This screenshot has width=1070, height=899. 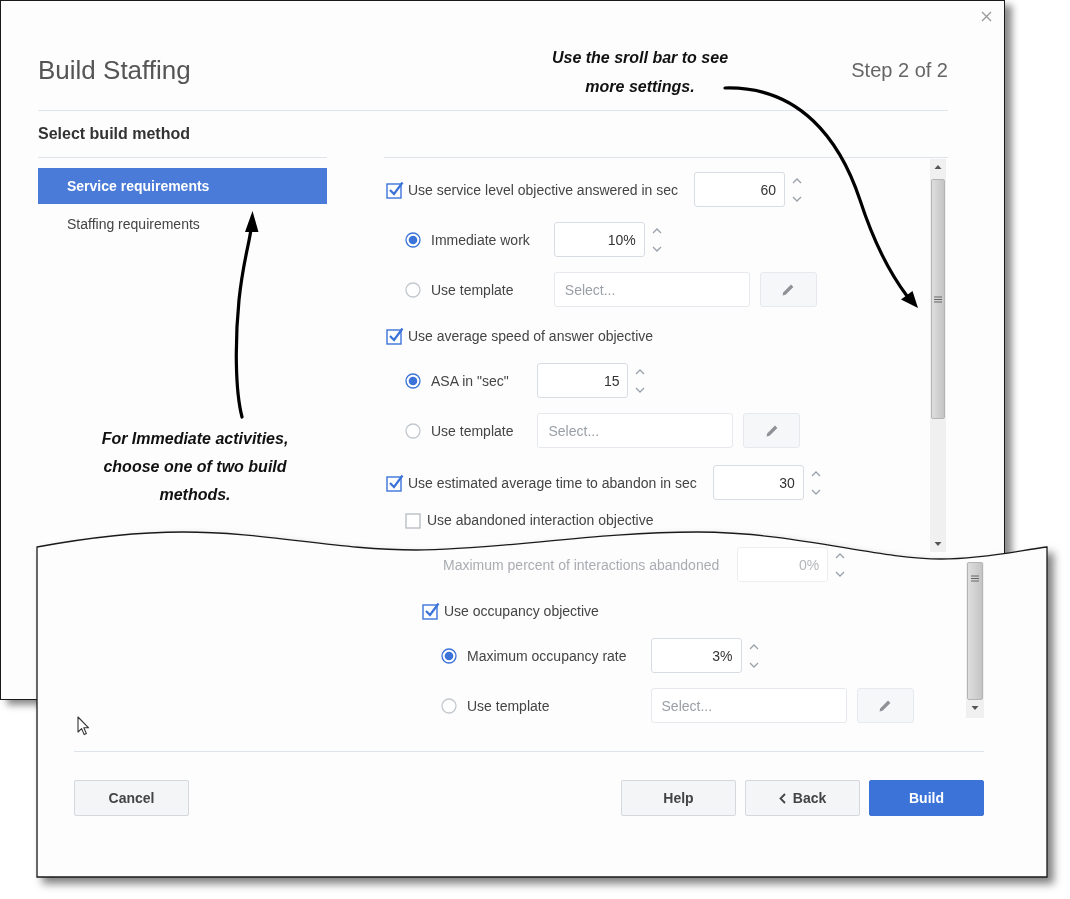 What do you see at coordinates (182, 134) in the screenshot?
I see `section-heading: Select build method` at bounding box center [182, 134].